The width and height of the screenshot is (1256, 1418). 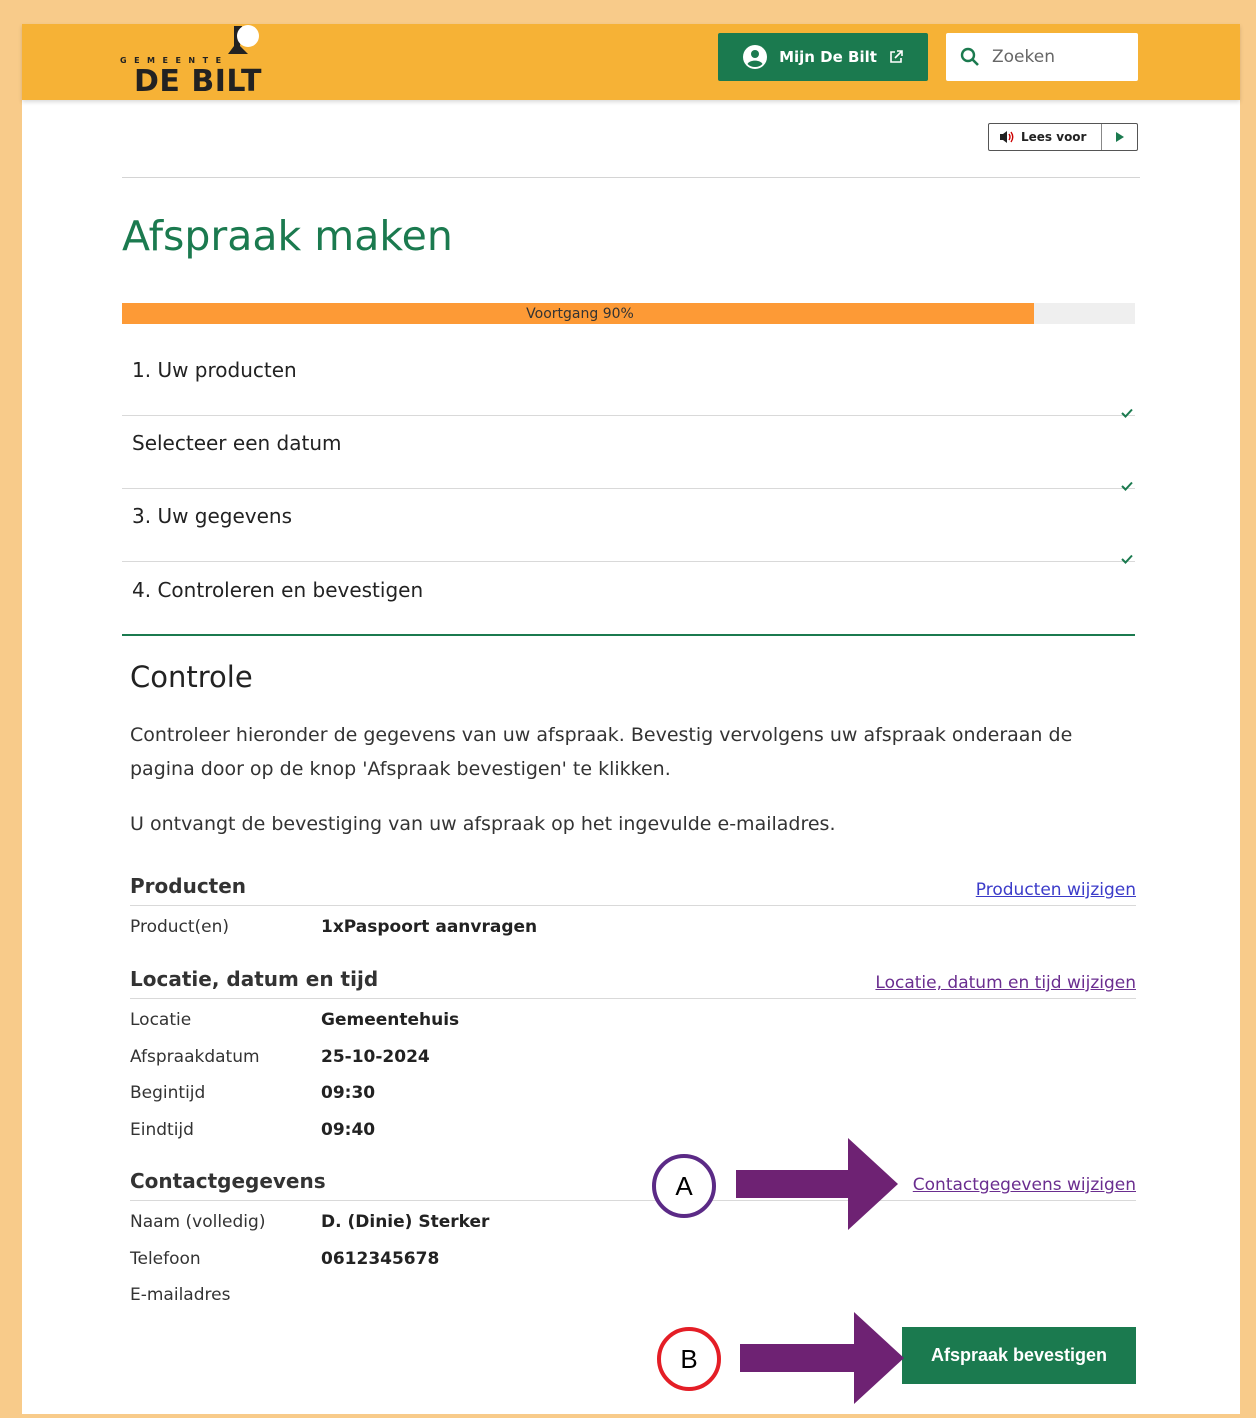 What do you see at coordinates (828, 57) in the screenshot?
I see `mijn-de-bilt-label: Mijn De Bilt` at bounding box center [828, 57].